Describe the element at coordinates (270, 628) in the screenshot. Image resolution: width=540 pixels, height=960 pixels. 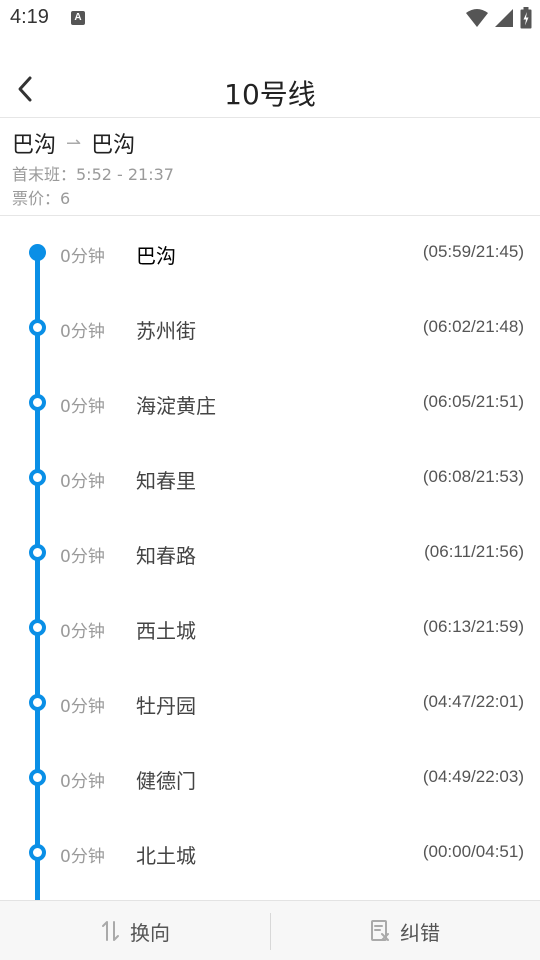
I see `station-row: 0分钟 西土城 (06:13/21:59)` at that location.